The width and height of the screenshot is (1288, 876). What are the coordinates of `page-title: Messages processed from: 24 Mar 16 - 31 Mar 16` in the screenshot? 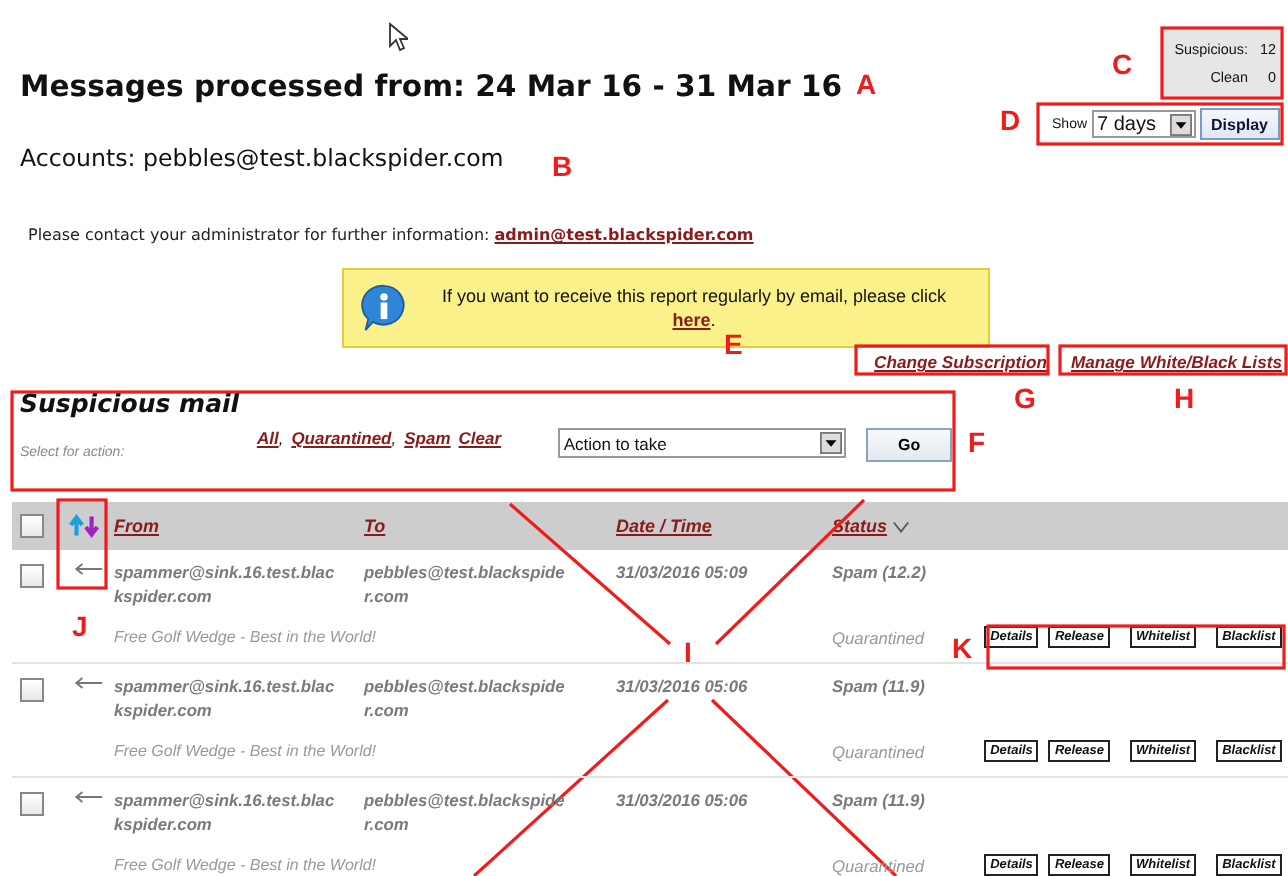 It's located at (431, 88).